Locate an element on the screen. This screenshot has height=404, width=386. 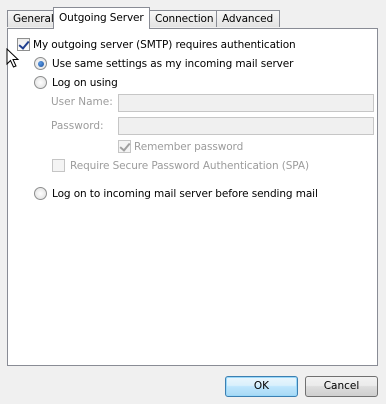
remember-password-option: Remember password is located at coordinates (180, 146).